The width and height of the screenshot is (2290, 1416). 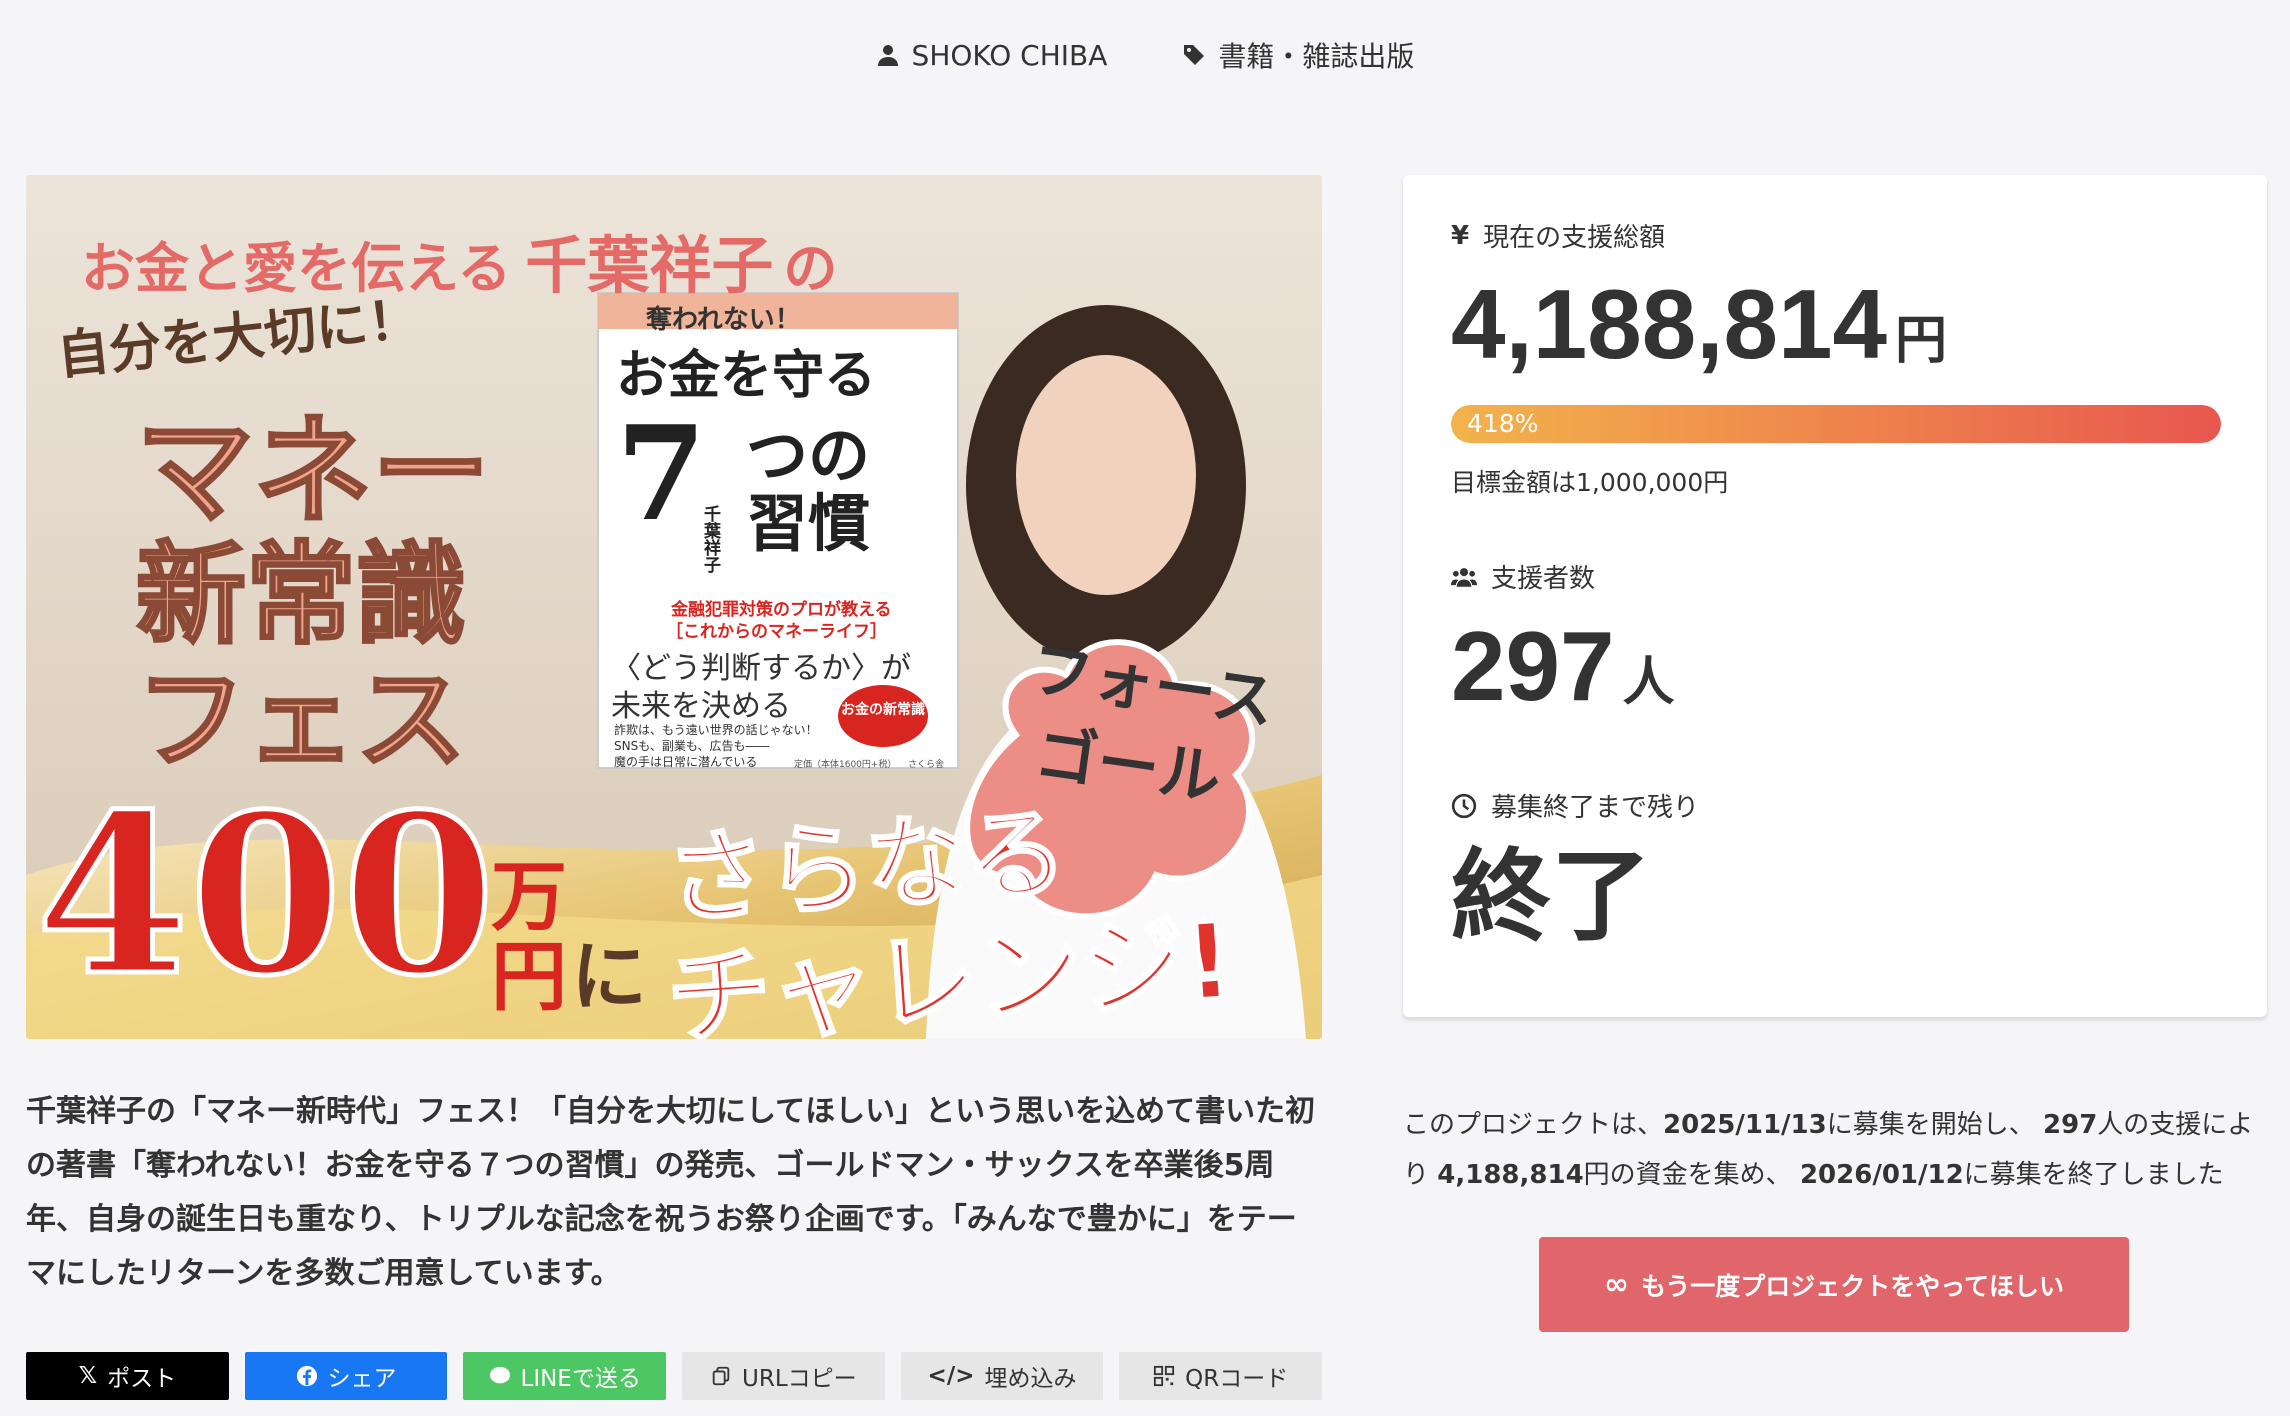 What do you see at coordinates (1648, 683) in the screenshot?
I see `backers-unit: 人` at bounding box center [1648, 683].